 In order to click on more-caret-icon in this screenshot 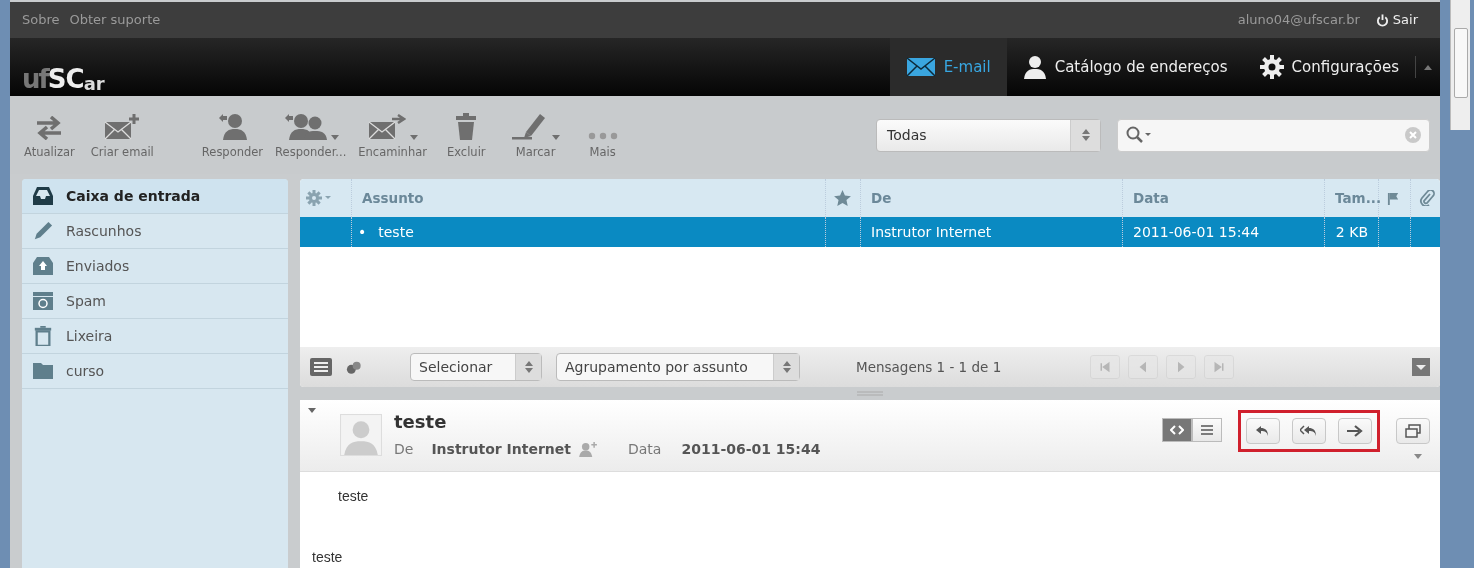, I will do `click(1418, 456)`.